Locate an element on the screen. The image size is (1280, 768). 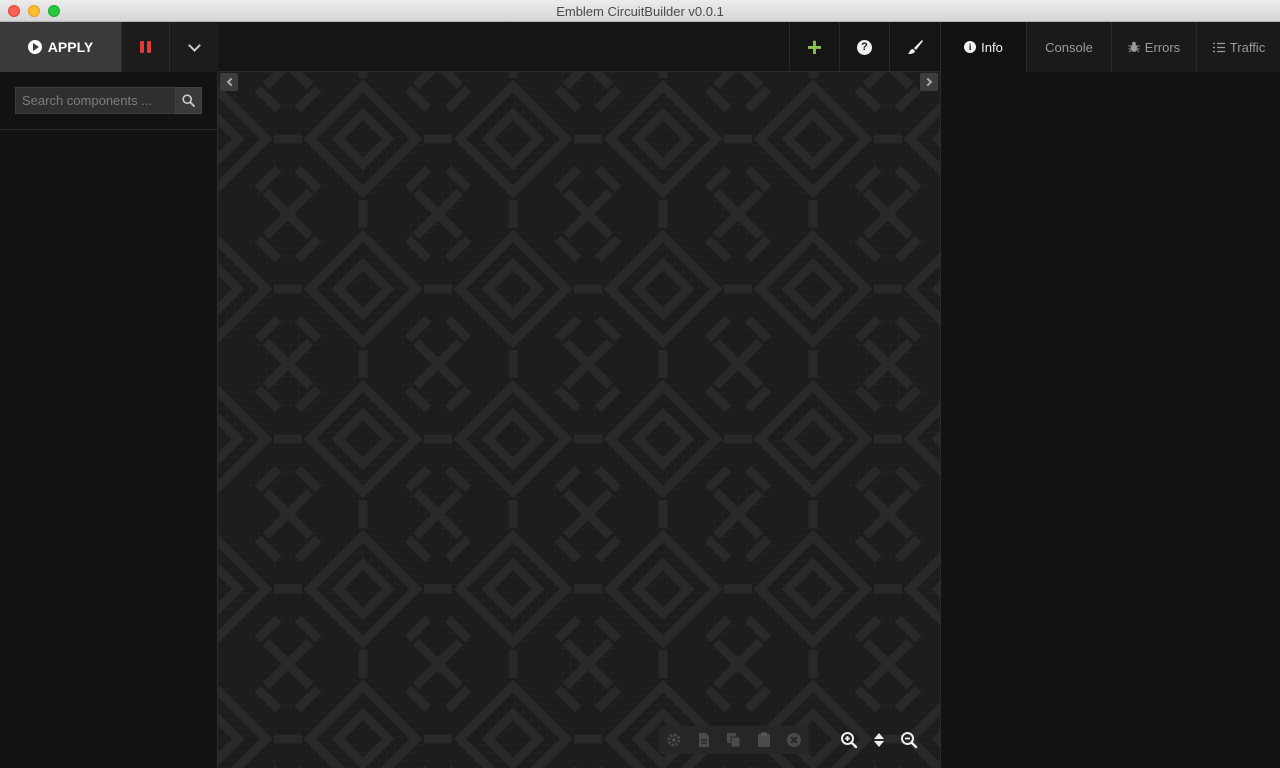
tab-traffic-label: Traffic is located at coordinates (1247, 47).